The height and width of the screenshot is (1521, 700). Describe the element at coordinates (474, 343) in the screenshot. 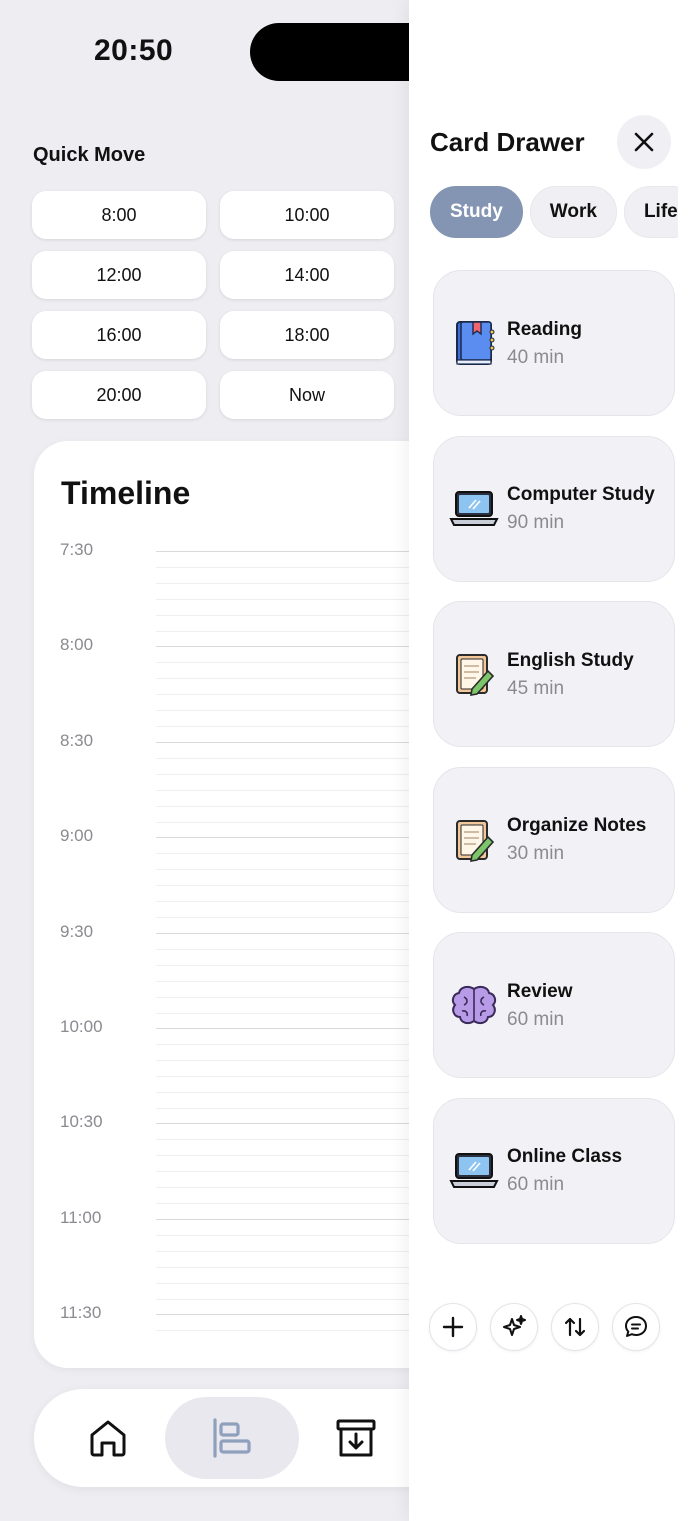

I see `book-icon` at that location.